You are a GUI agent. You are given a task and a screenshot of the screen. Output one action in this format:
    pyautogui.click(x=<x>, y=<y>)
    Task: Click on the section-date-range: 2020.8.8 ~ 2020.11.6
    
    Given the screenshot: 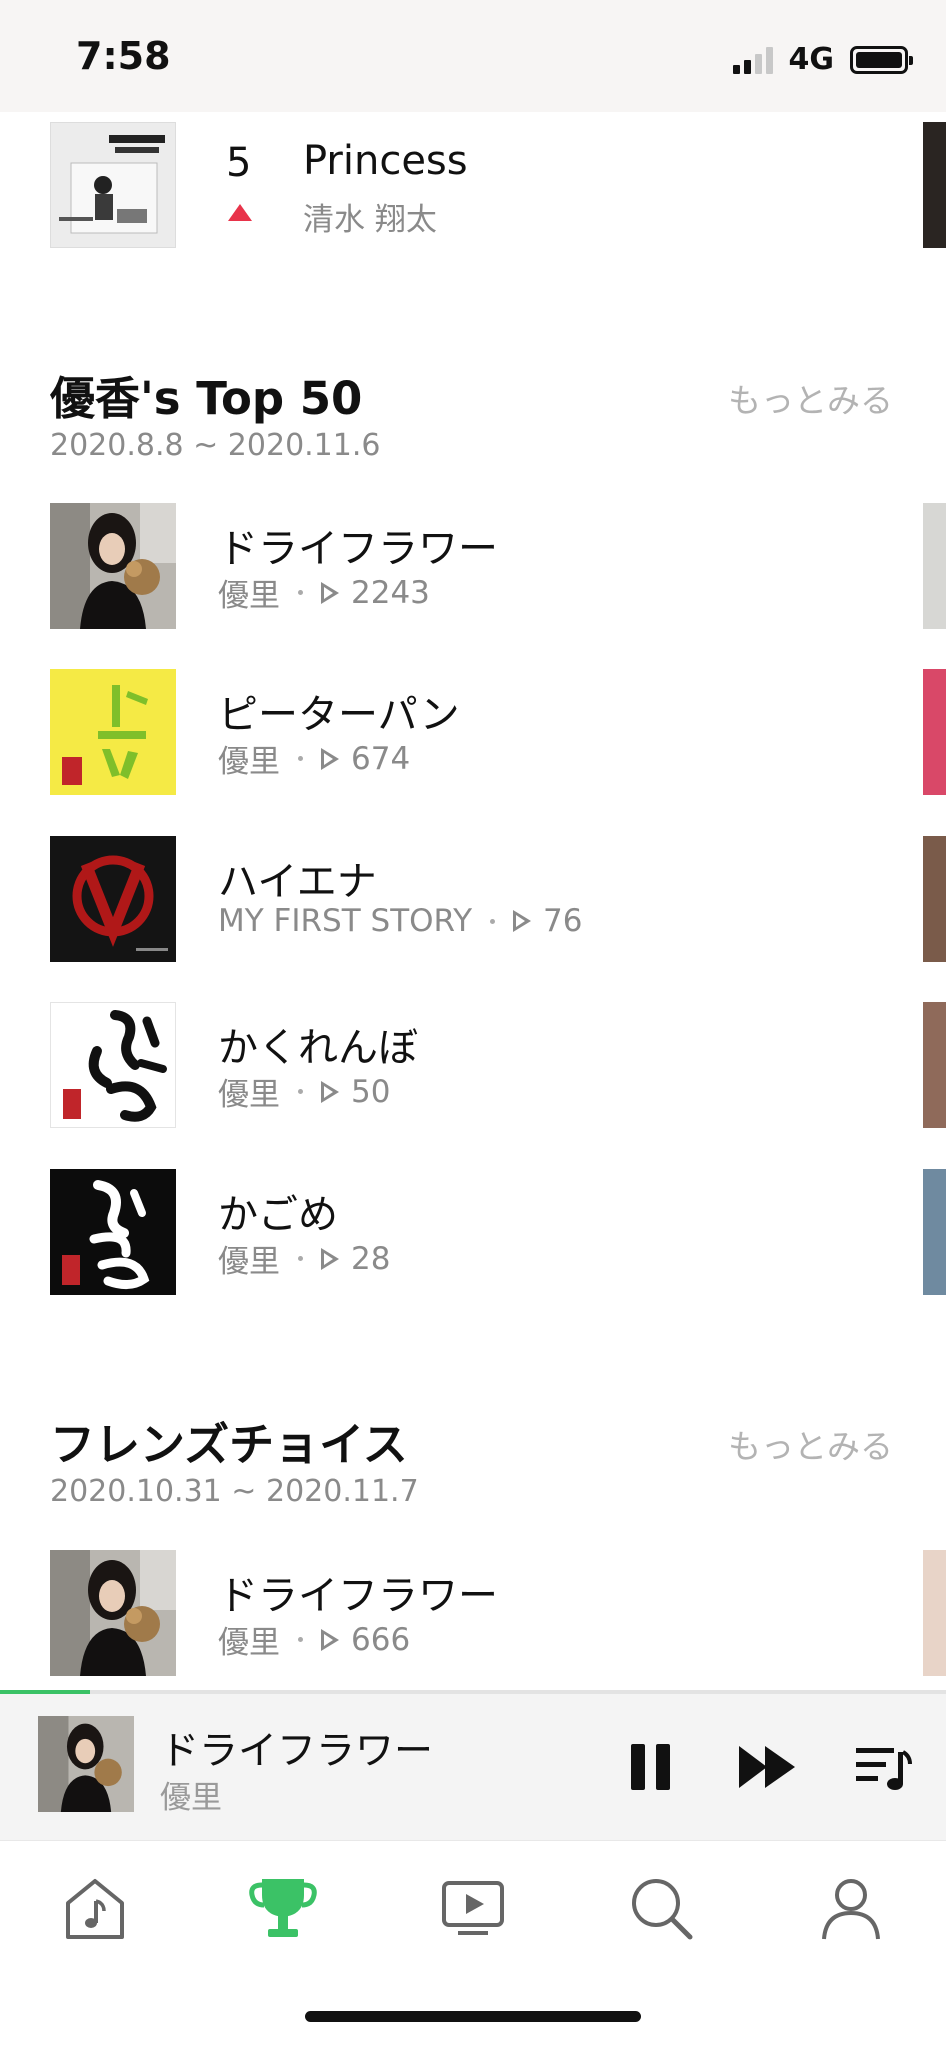 What is the action you would take?
    pyautogui.click(x=215, y=445)
    